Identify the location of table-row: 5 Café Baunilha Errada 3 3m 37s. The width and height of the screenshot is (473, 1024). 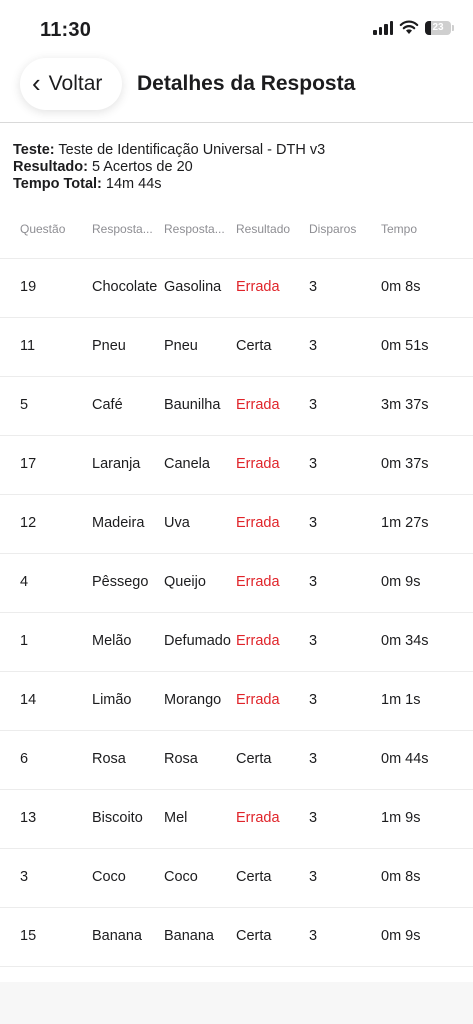
(236, 405).